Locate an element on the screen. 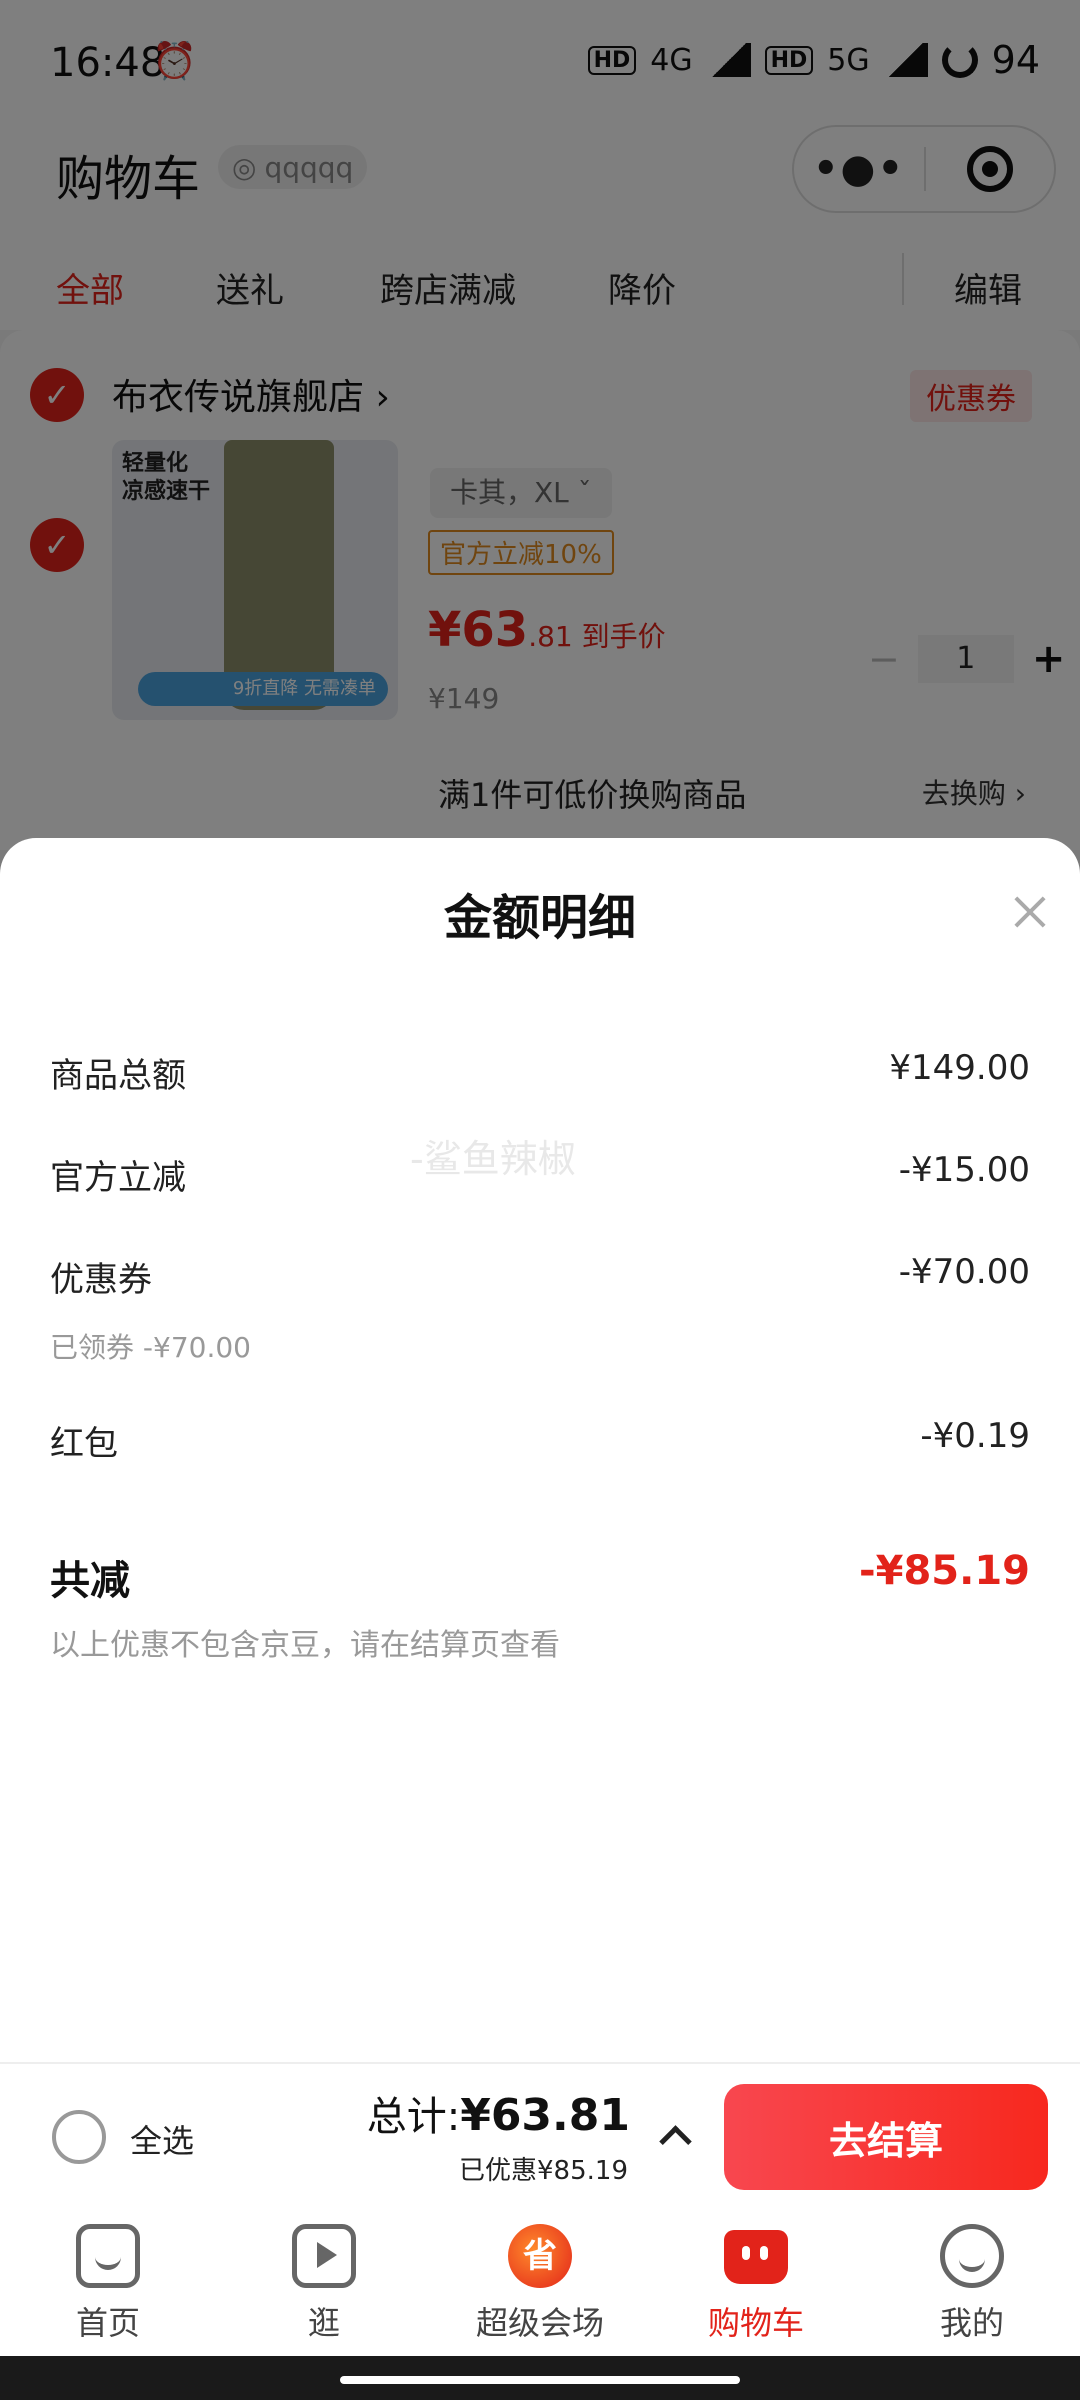 This screenshot has width=1080, height=2400. total-discount-value: -¥85.19 is located at coordinates (944, 1571).